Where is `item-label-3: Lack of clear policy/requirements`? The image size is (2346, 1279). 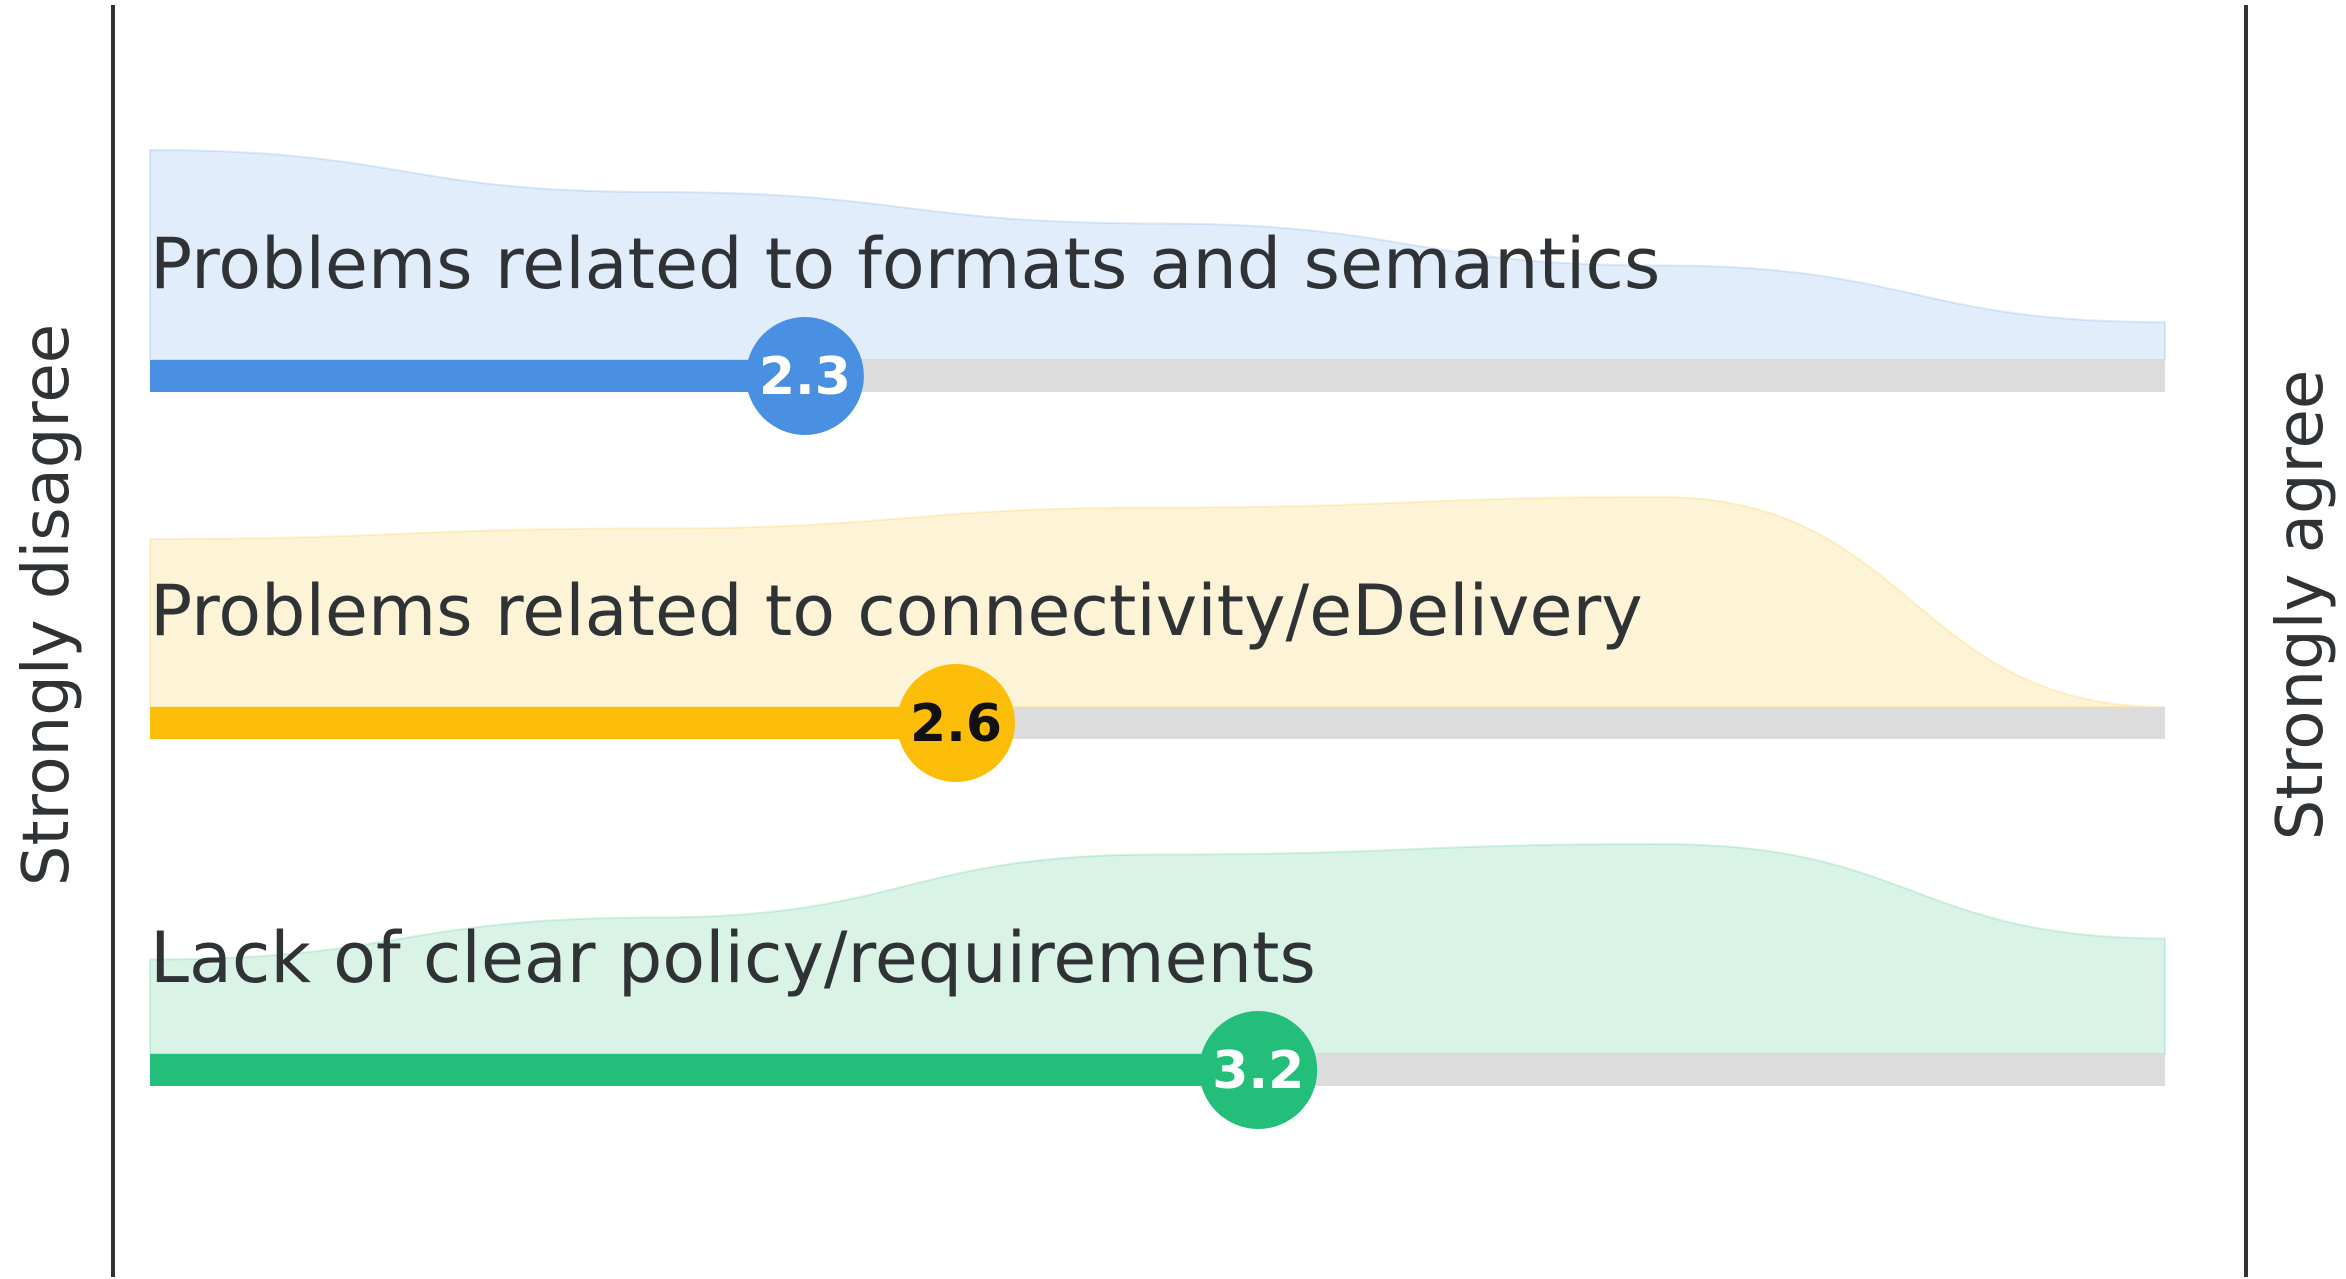 item-label-3: Lack of clear policy/requirements is located at coordinates (733, 958).